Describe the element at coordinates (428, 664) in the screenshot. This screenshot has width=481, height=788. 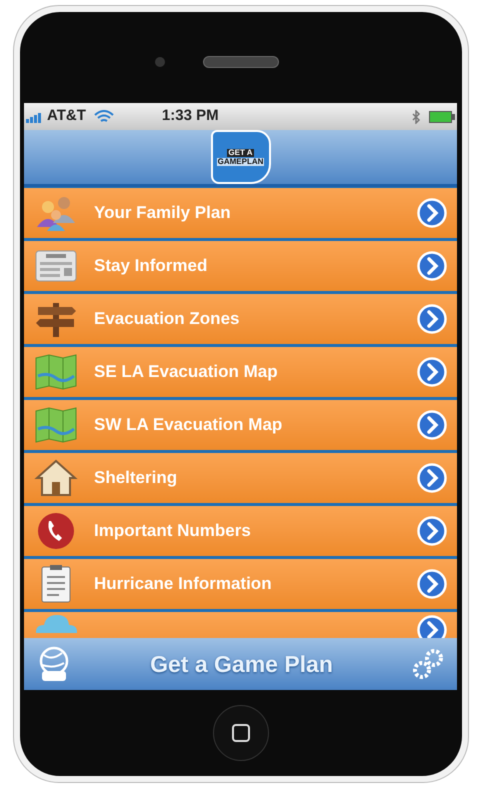
I see `gears-icon` at that location.